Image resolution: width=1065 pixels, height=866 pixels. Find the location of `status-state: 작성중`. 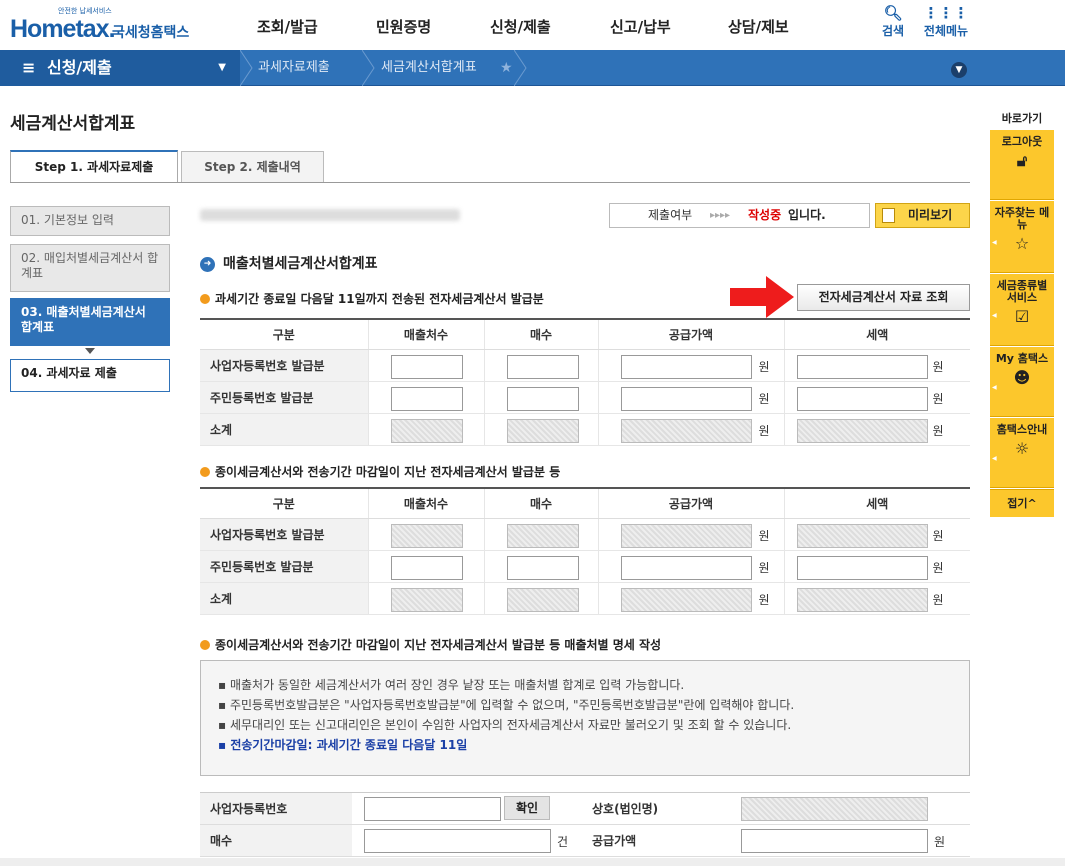

status-state: 작성중 is located at coordinates (765, 215).